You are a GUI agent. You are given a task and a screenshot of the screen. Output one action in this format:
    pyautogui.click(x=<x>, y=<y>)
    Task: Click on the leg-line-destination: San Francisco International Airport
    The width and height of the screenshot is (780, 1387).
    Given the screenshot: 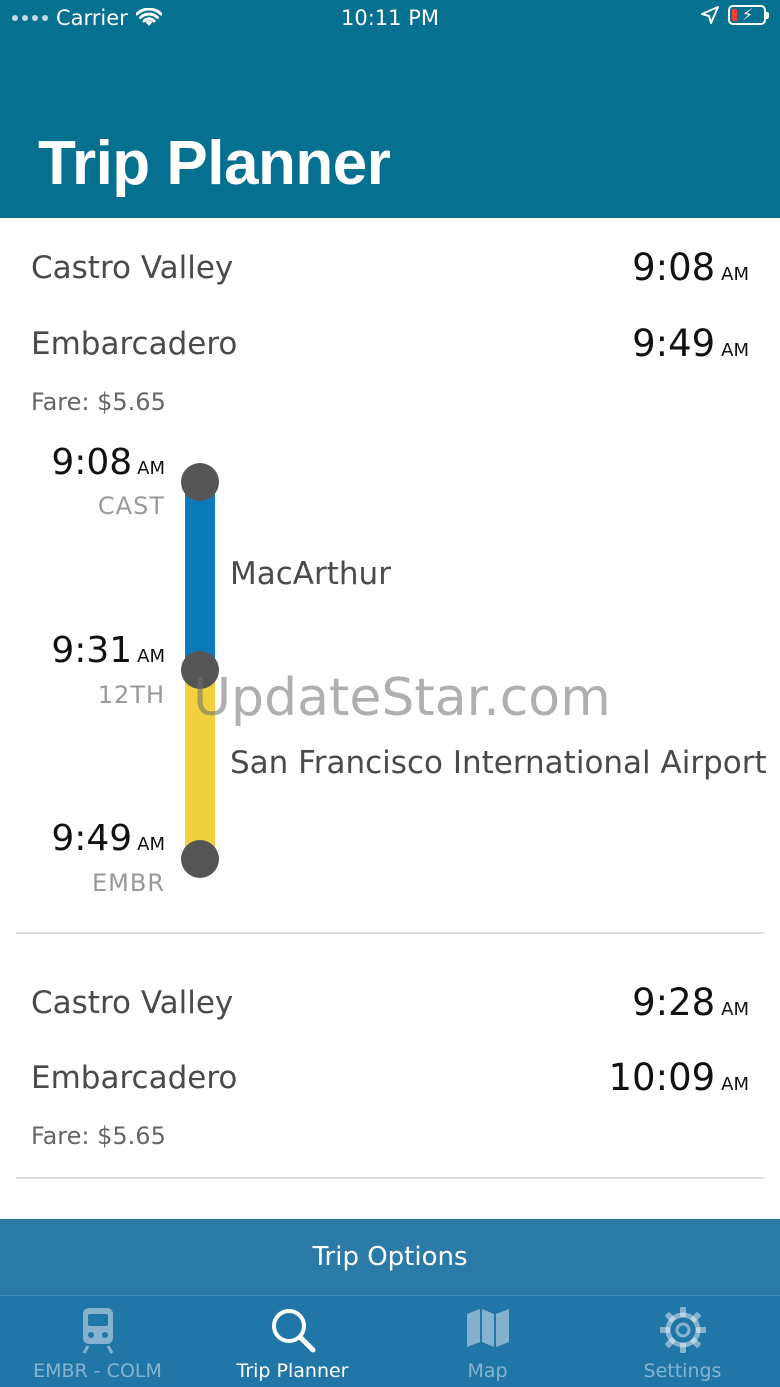 What is the action you would take?
    pyautogui.click(x=498, y=763)
    